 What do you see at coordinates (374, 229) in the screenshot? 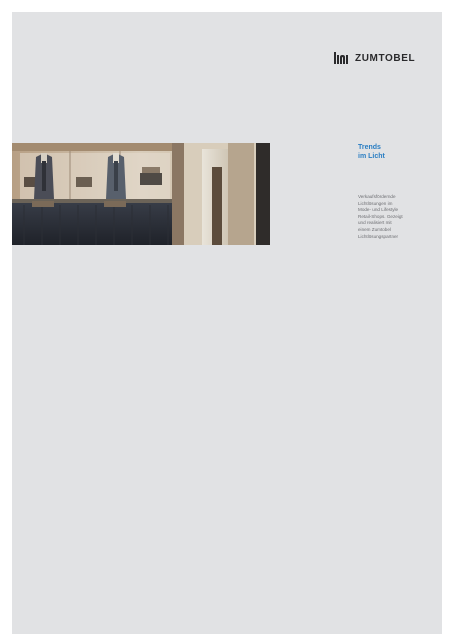
I see `description-line: einem Zumtobel` at bounding box center [374, 229].